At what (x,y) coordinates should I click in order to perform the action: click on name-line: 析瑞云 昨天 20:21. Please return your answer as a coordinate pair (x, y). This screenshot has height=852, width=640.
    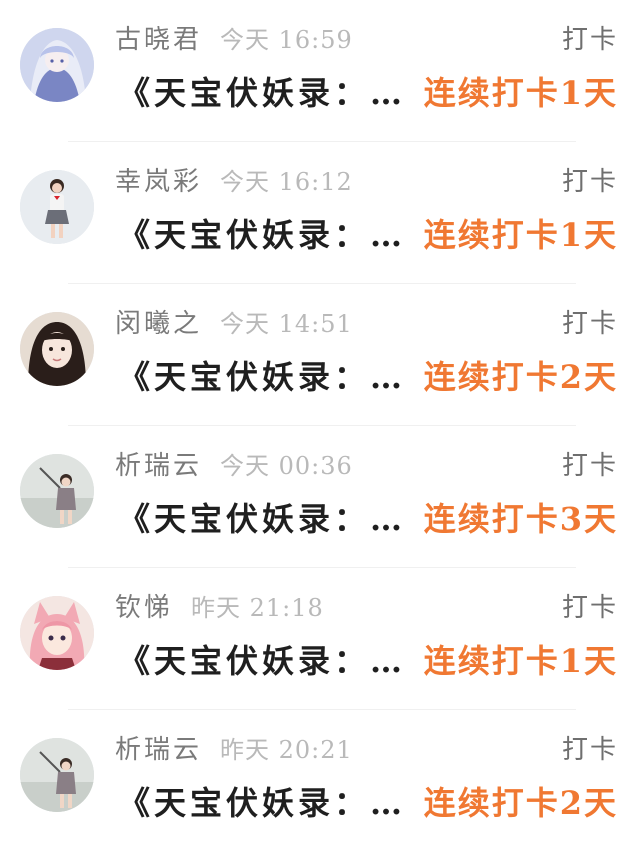
    Looking at the image, I should click on (234, 750).